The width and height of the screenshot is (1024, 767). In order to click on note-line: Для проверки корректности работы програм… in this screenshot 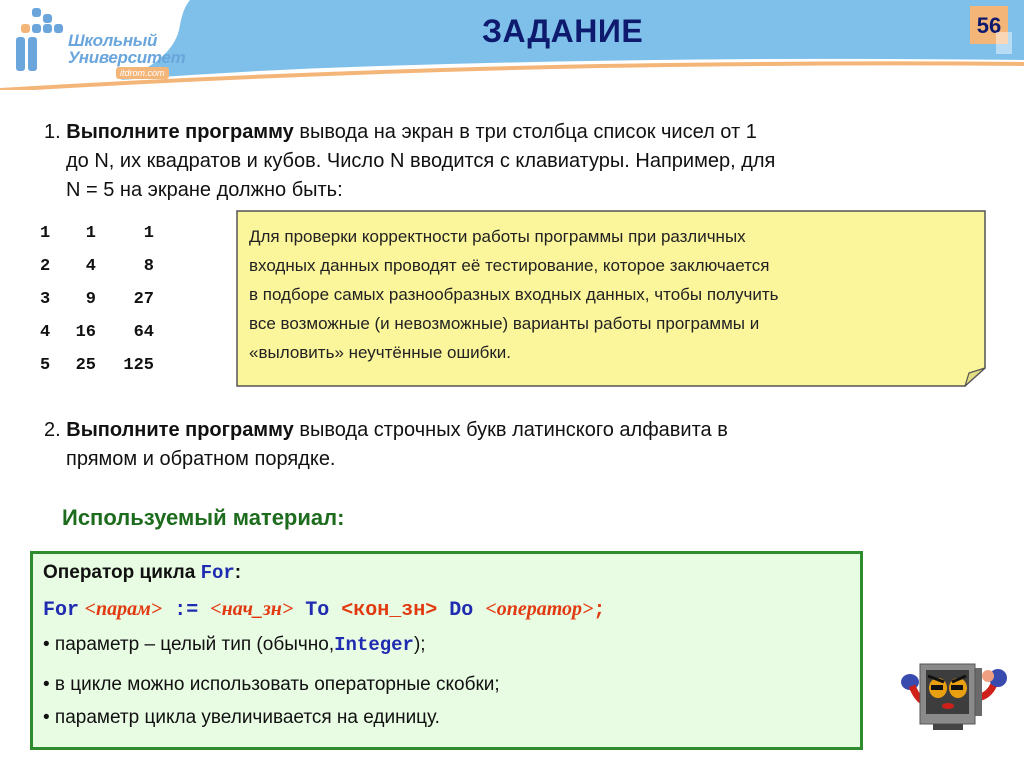, I will do `click(497, 236)`.